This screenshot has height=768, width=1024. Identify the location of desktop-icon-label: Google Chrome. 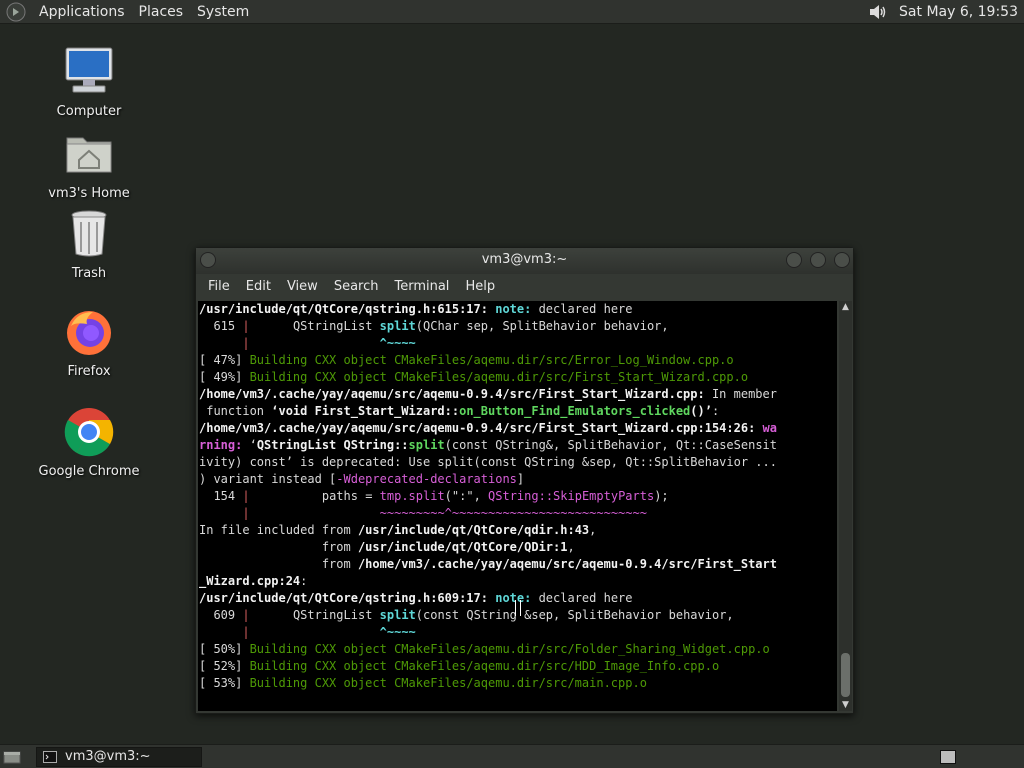
(89, 471).